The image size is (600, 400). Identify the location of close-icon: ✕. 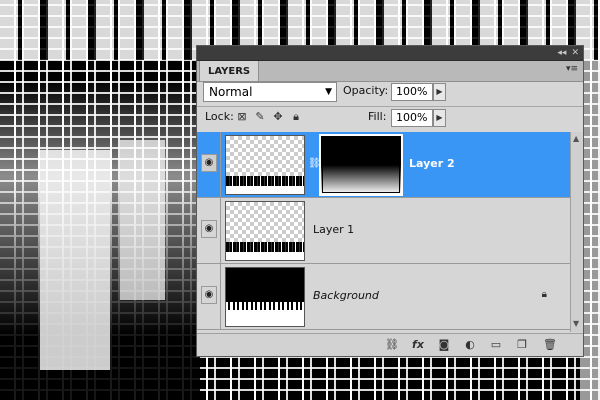
(575, 53).